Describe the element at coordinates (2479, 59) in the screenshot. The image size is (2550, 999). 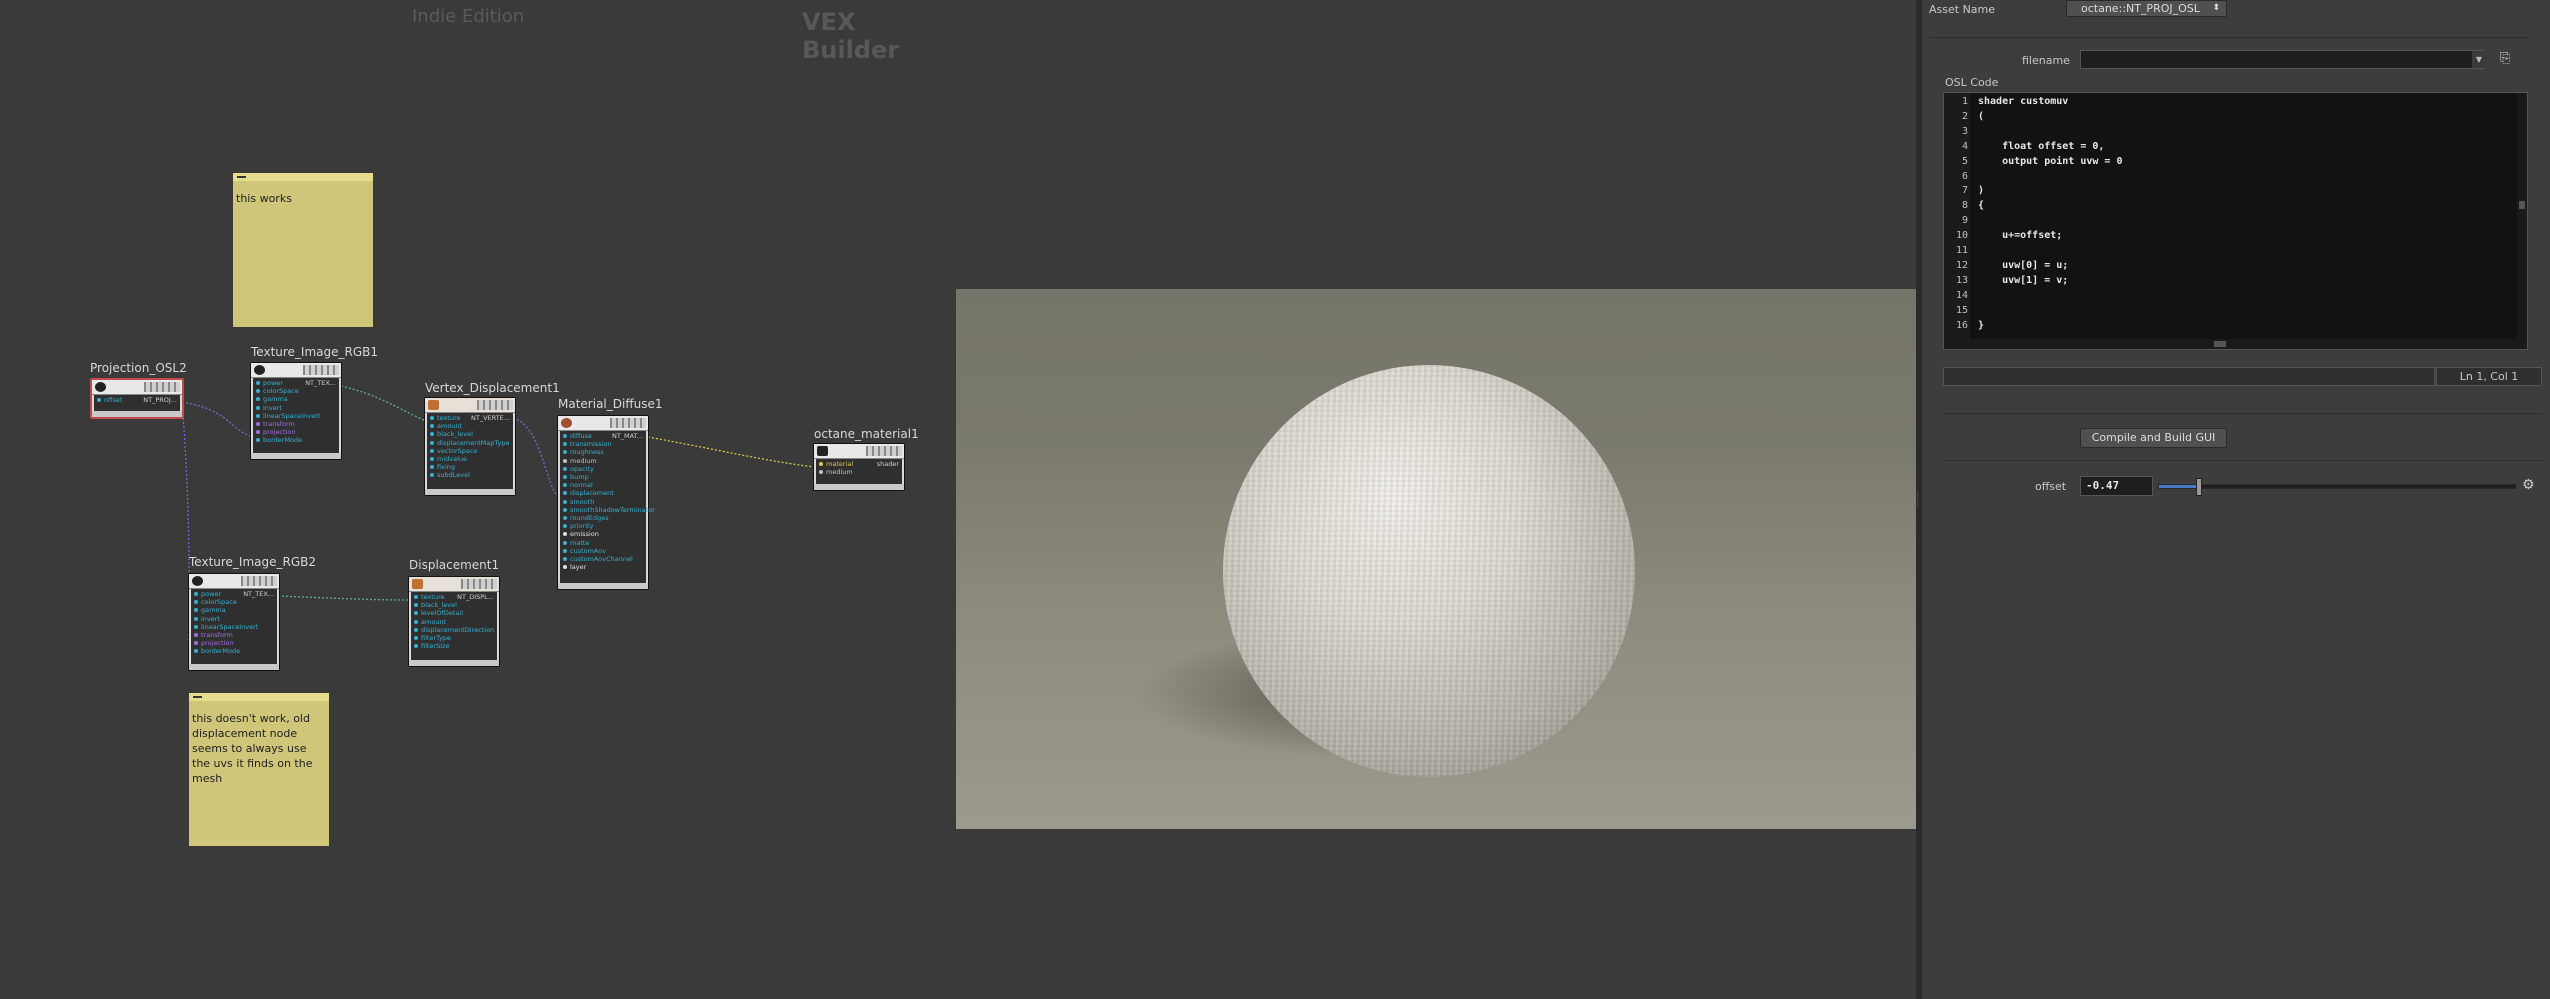
I see `filename-dropdown-icon: ▼` at that location.